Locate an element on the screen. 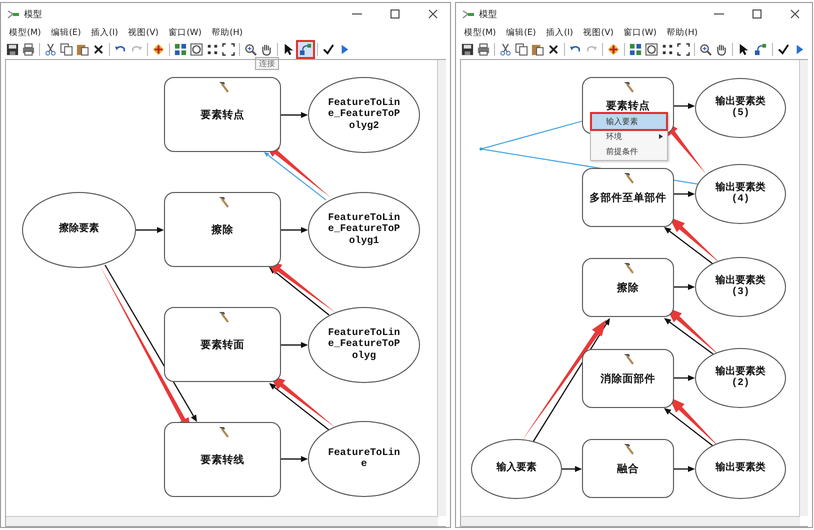  node-label: 融合 is located at coordinates (628, 469).